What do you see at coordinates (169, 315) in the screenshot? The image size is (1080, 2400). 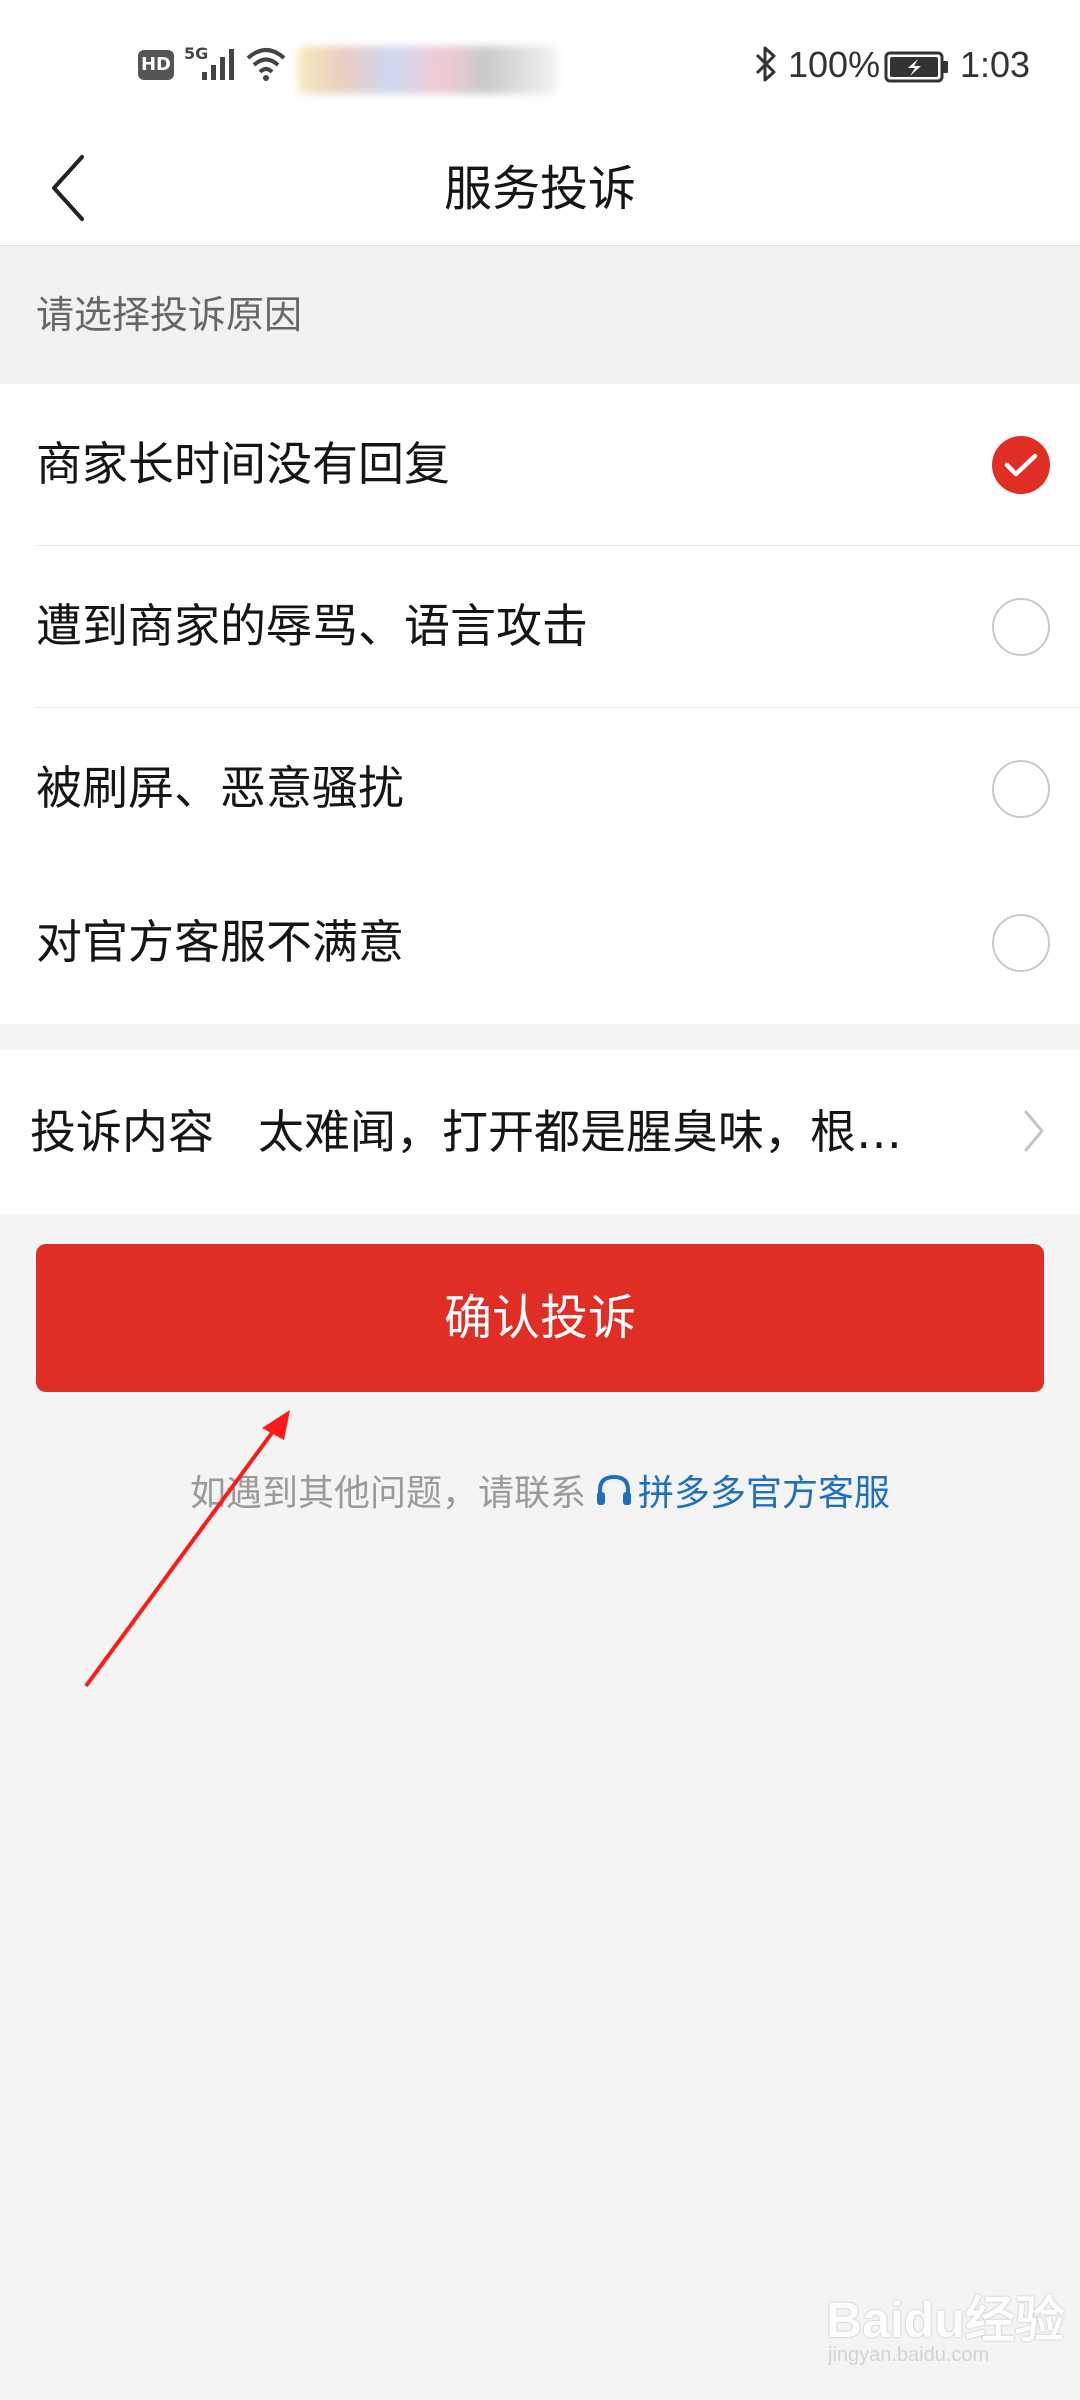 I see `section-header-label: 请选择投诉原因` at bounding box center [169, 315].